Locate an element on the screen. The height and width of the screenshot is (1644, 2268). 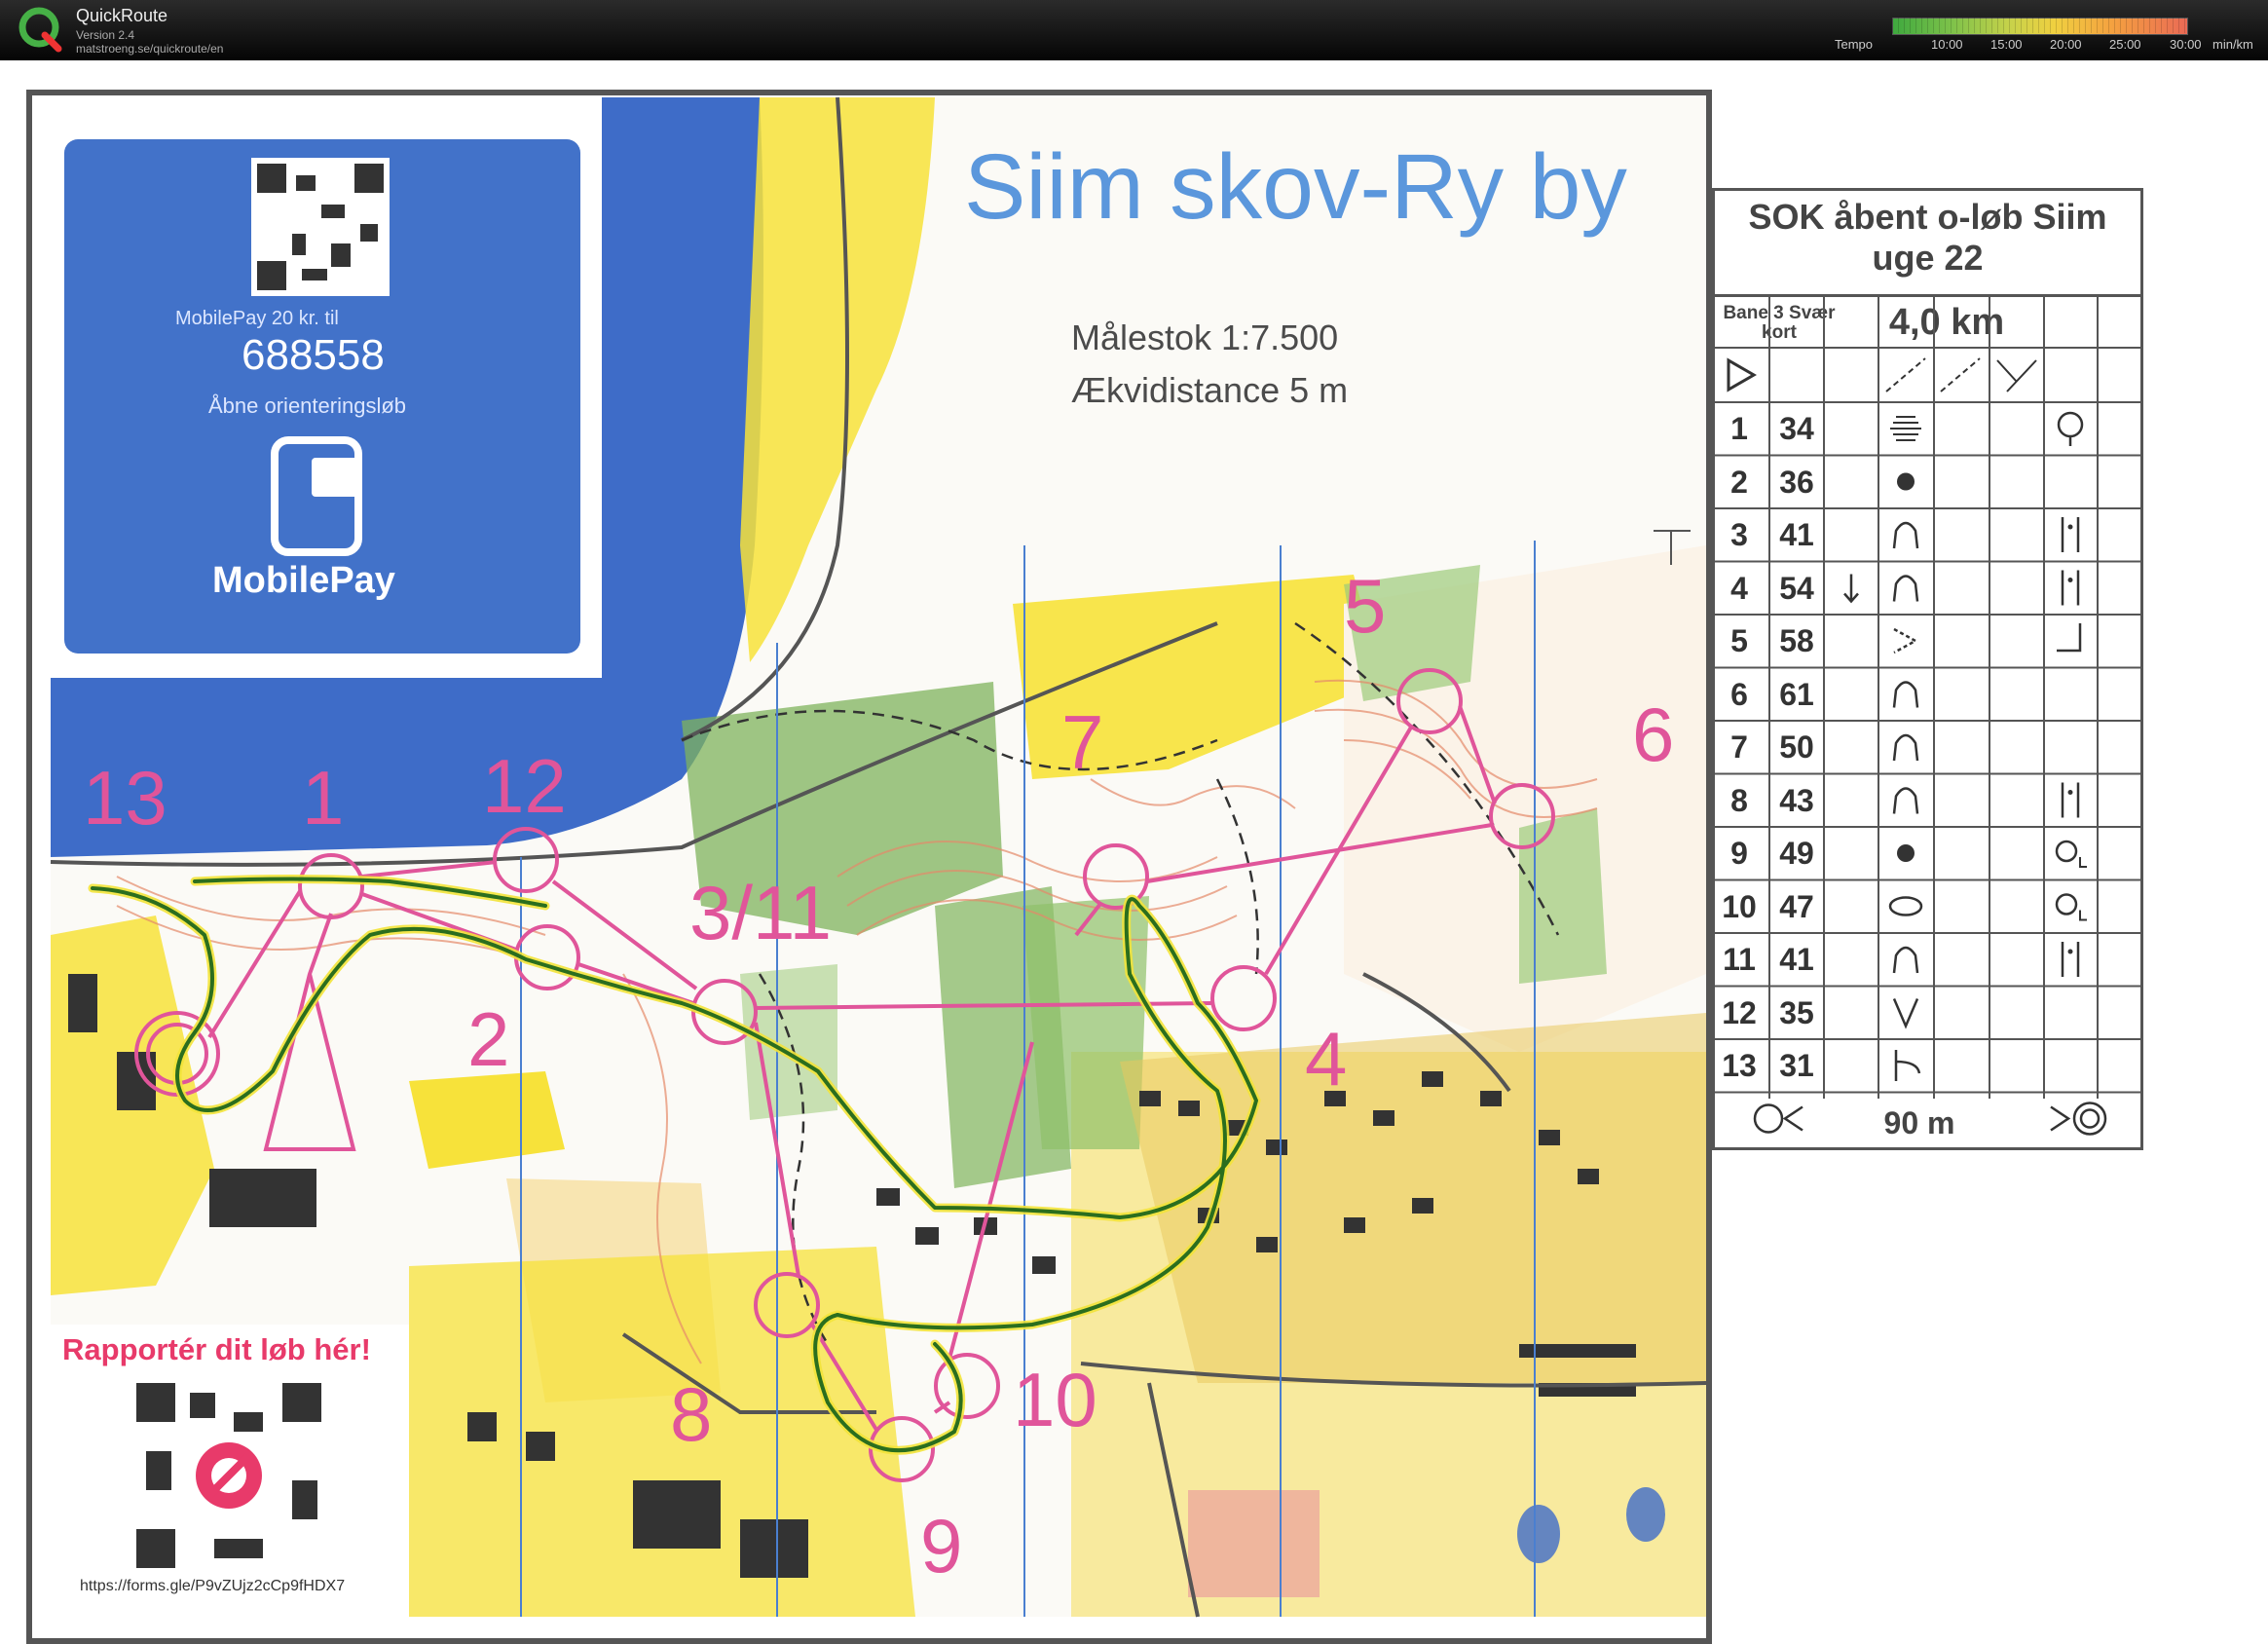
description-row-number: 5 is located at coordinates (1739, 641).